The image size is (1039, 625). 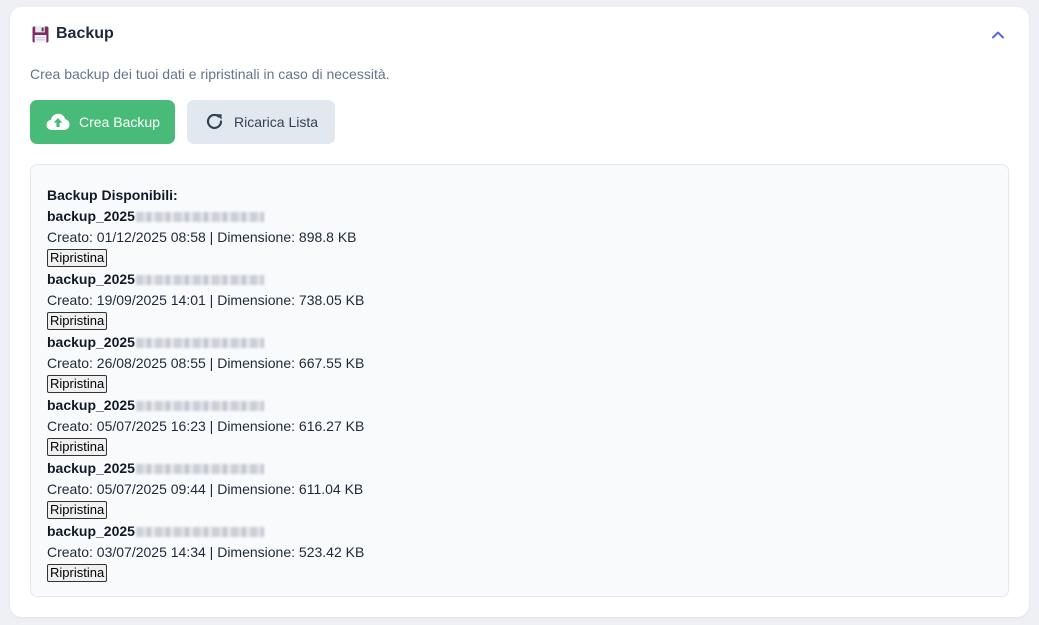 I want to click on card-title: Backup, so click(x=85, y=33).